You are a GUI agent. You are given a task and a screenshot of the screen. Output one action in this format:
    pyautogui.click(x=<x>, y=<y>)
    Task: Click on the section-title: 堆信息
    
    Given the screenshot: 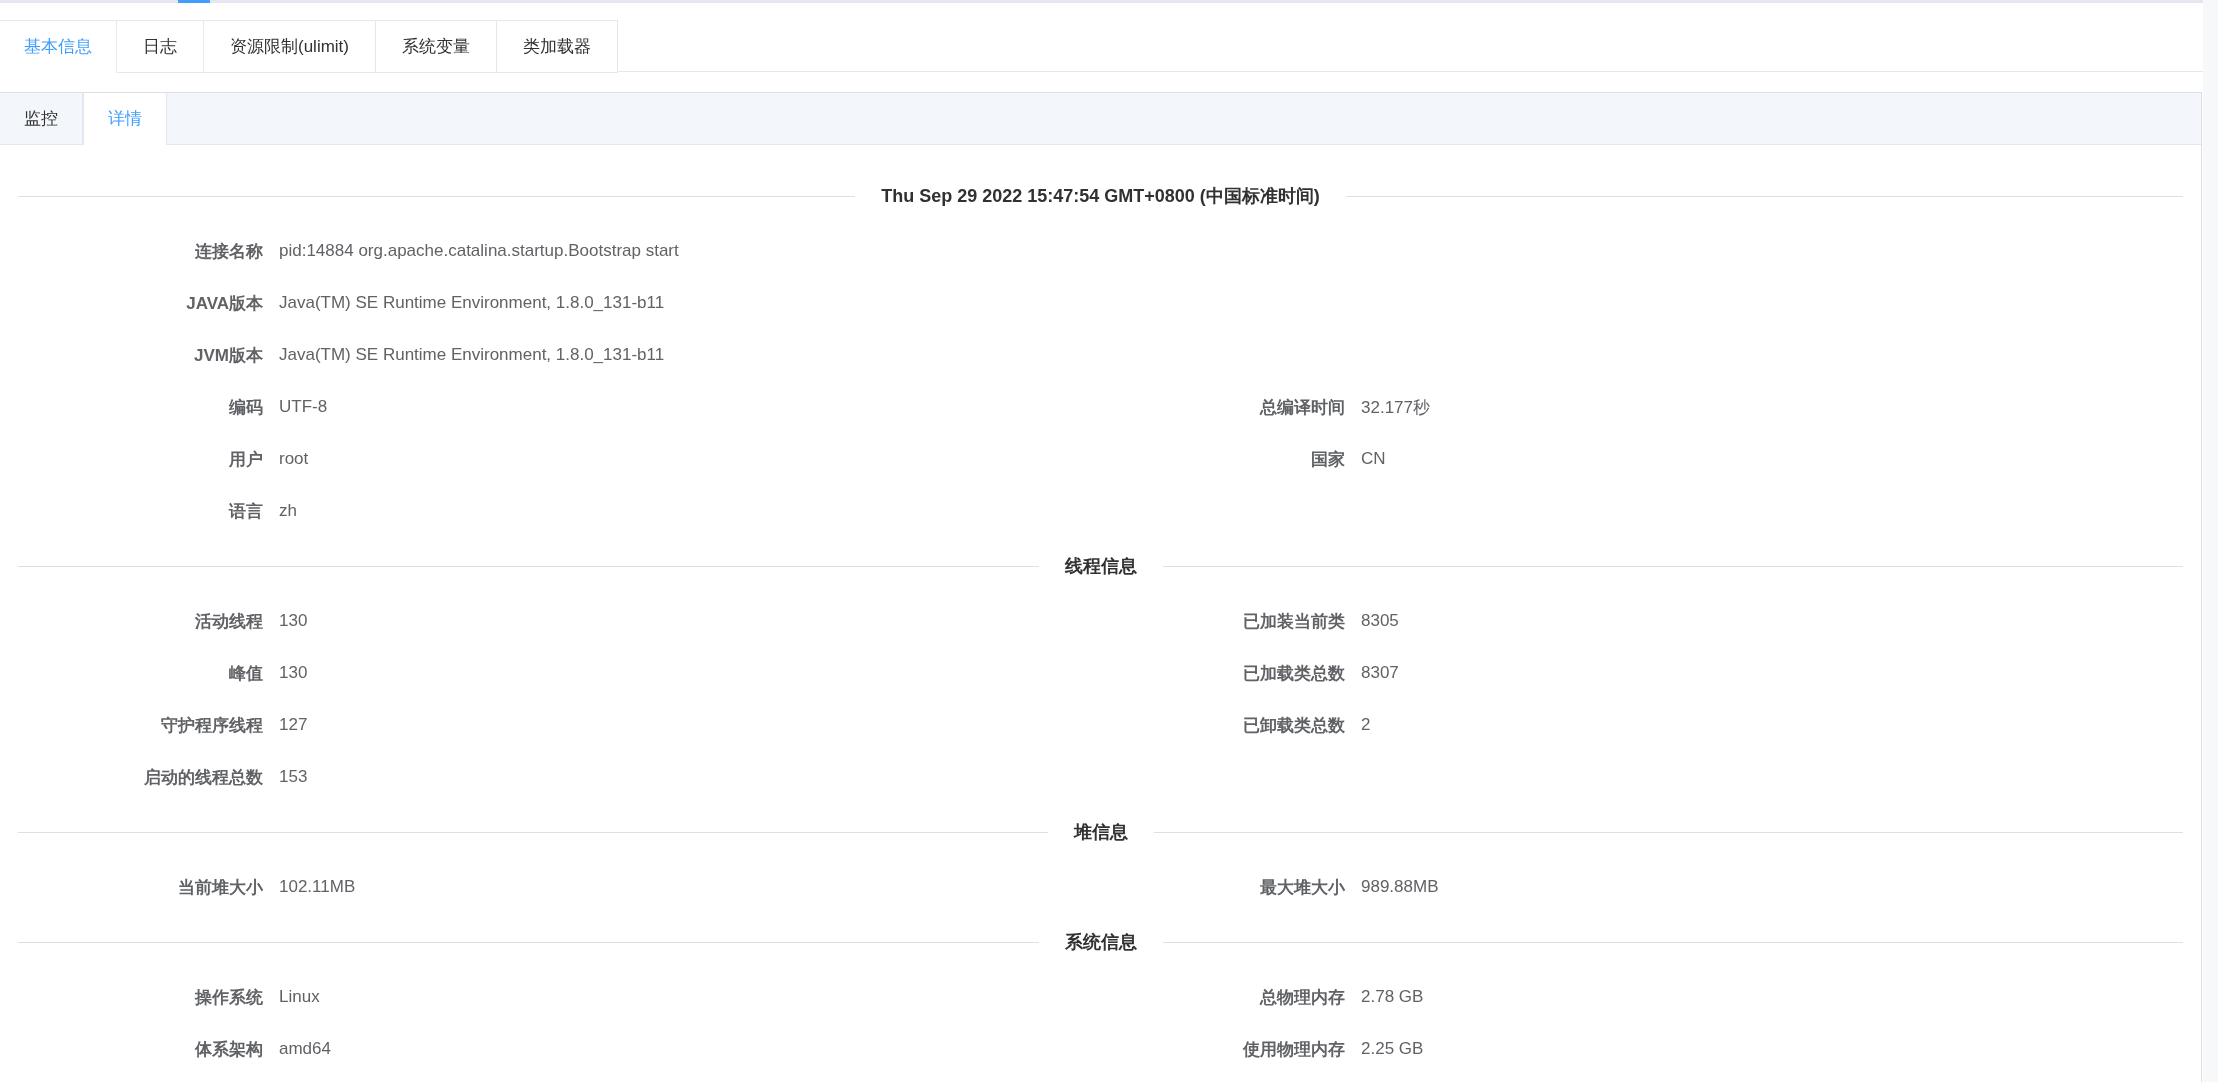 What is the action you would take?
    pyautogui.click(x=1100, y=832)
    